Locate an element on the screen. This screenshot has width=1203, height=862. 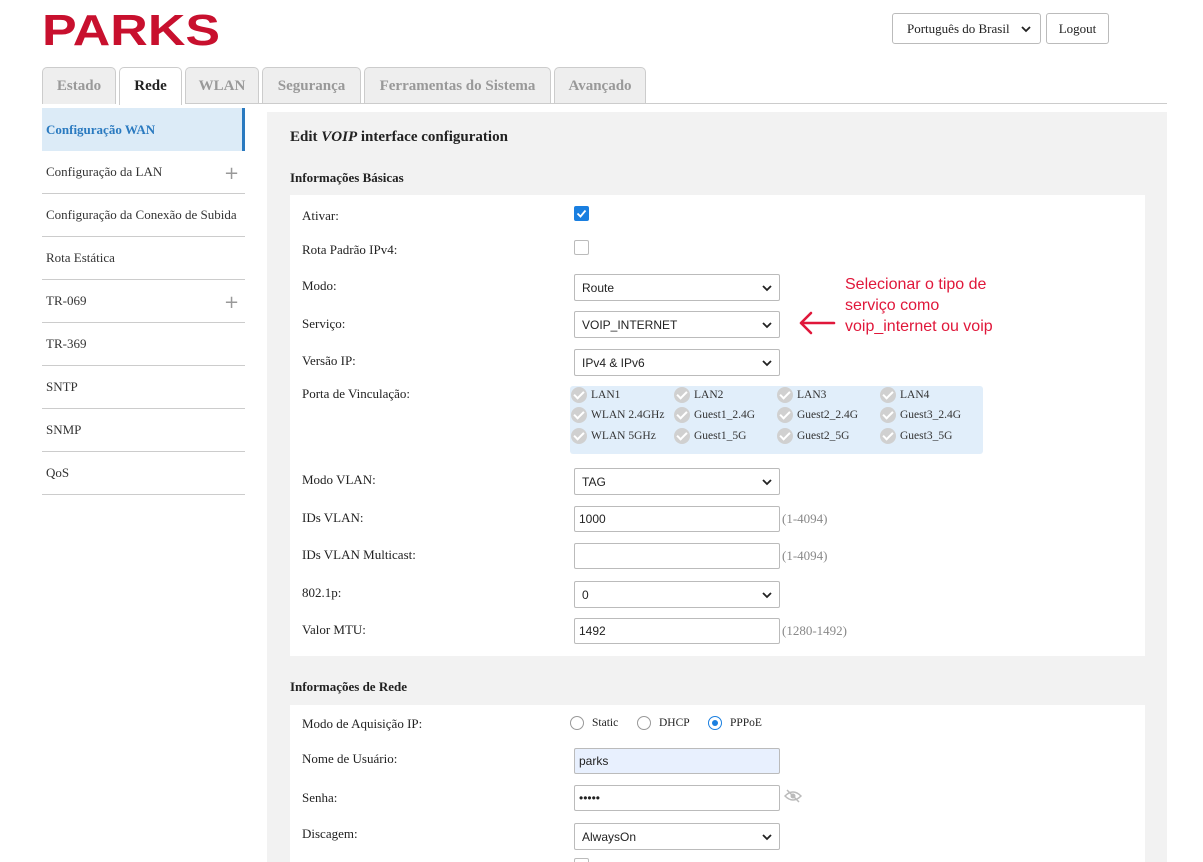
dial-label: Discagem: is located at coordinates (330, 833).